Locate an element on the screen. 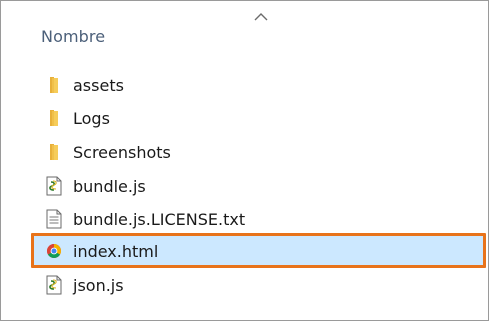 The height and width of the screenshot is (321, 489). text-file-icon is located at coordinates (54, 219).